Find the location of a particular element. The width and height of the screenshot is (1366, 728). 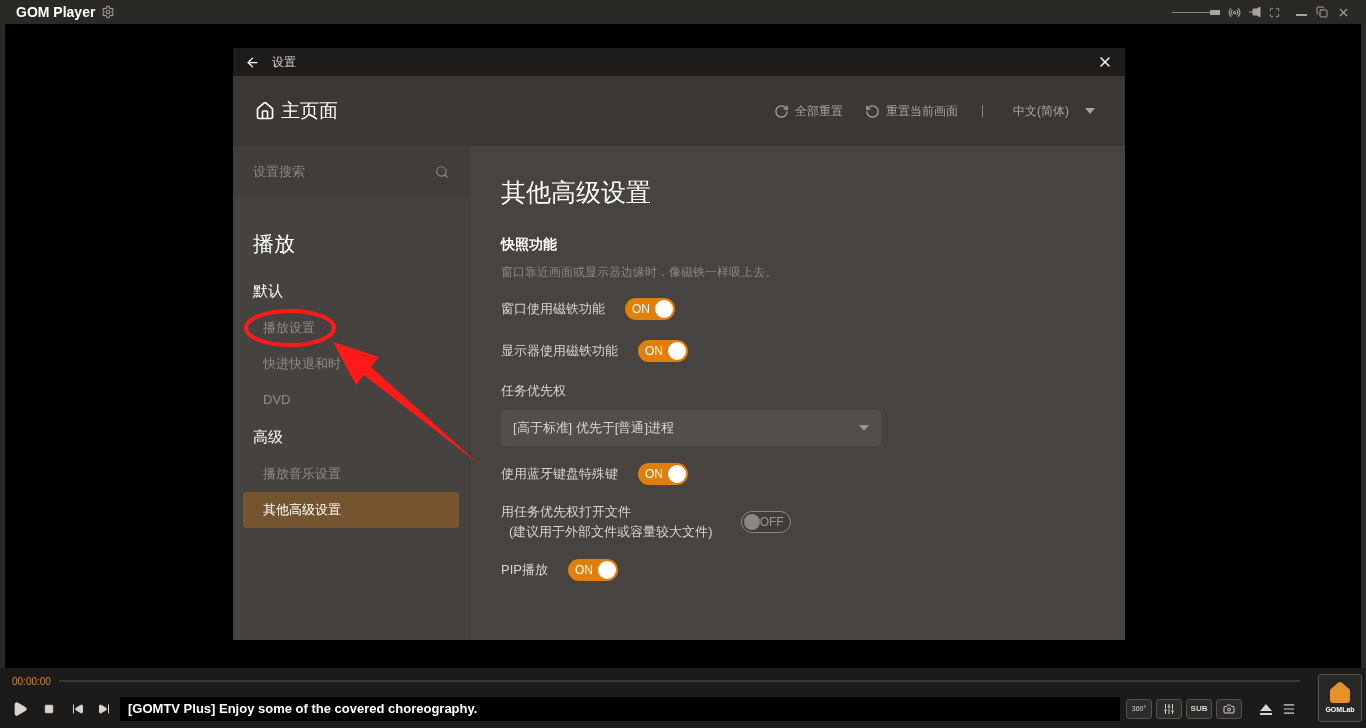

play-icon is located at coordinates (20, 709).